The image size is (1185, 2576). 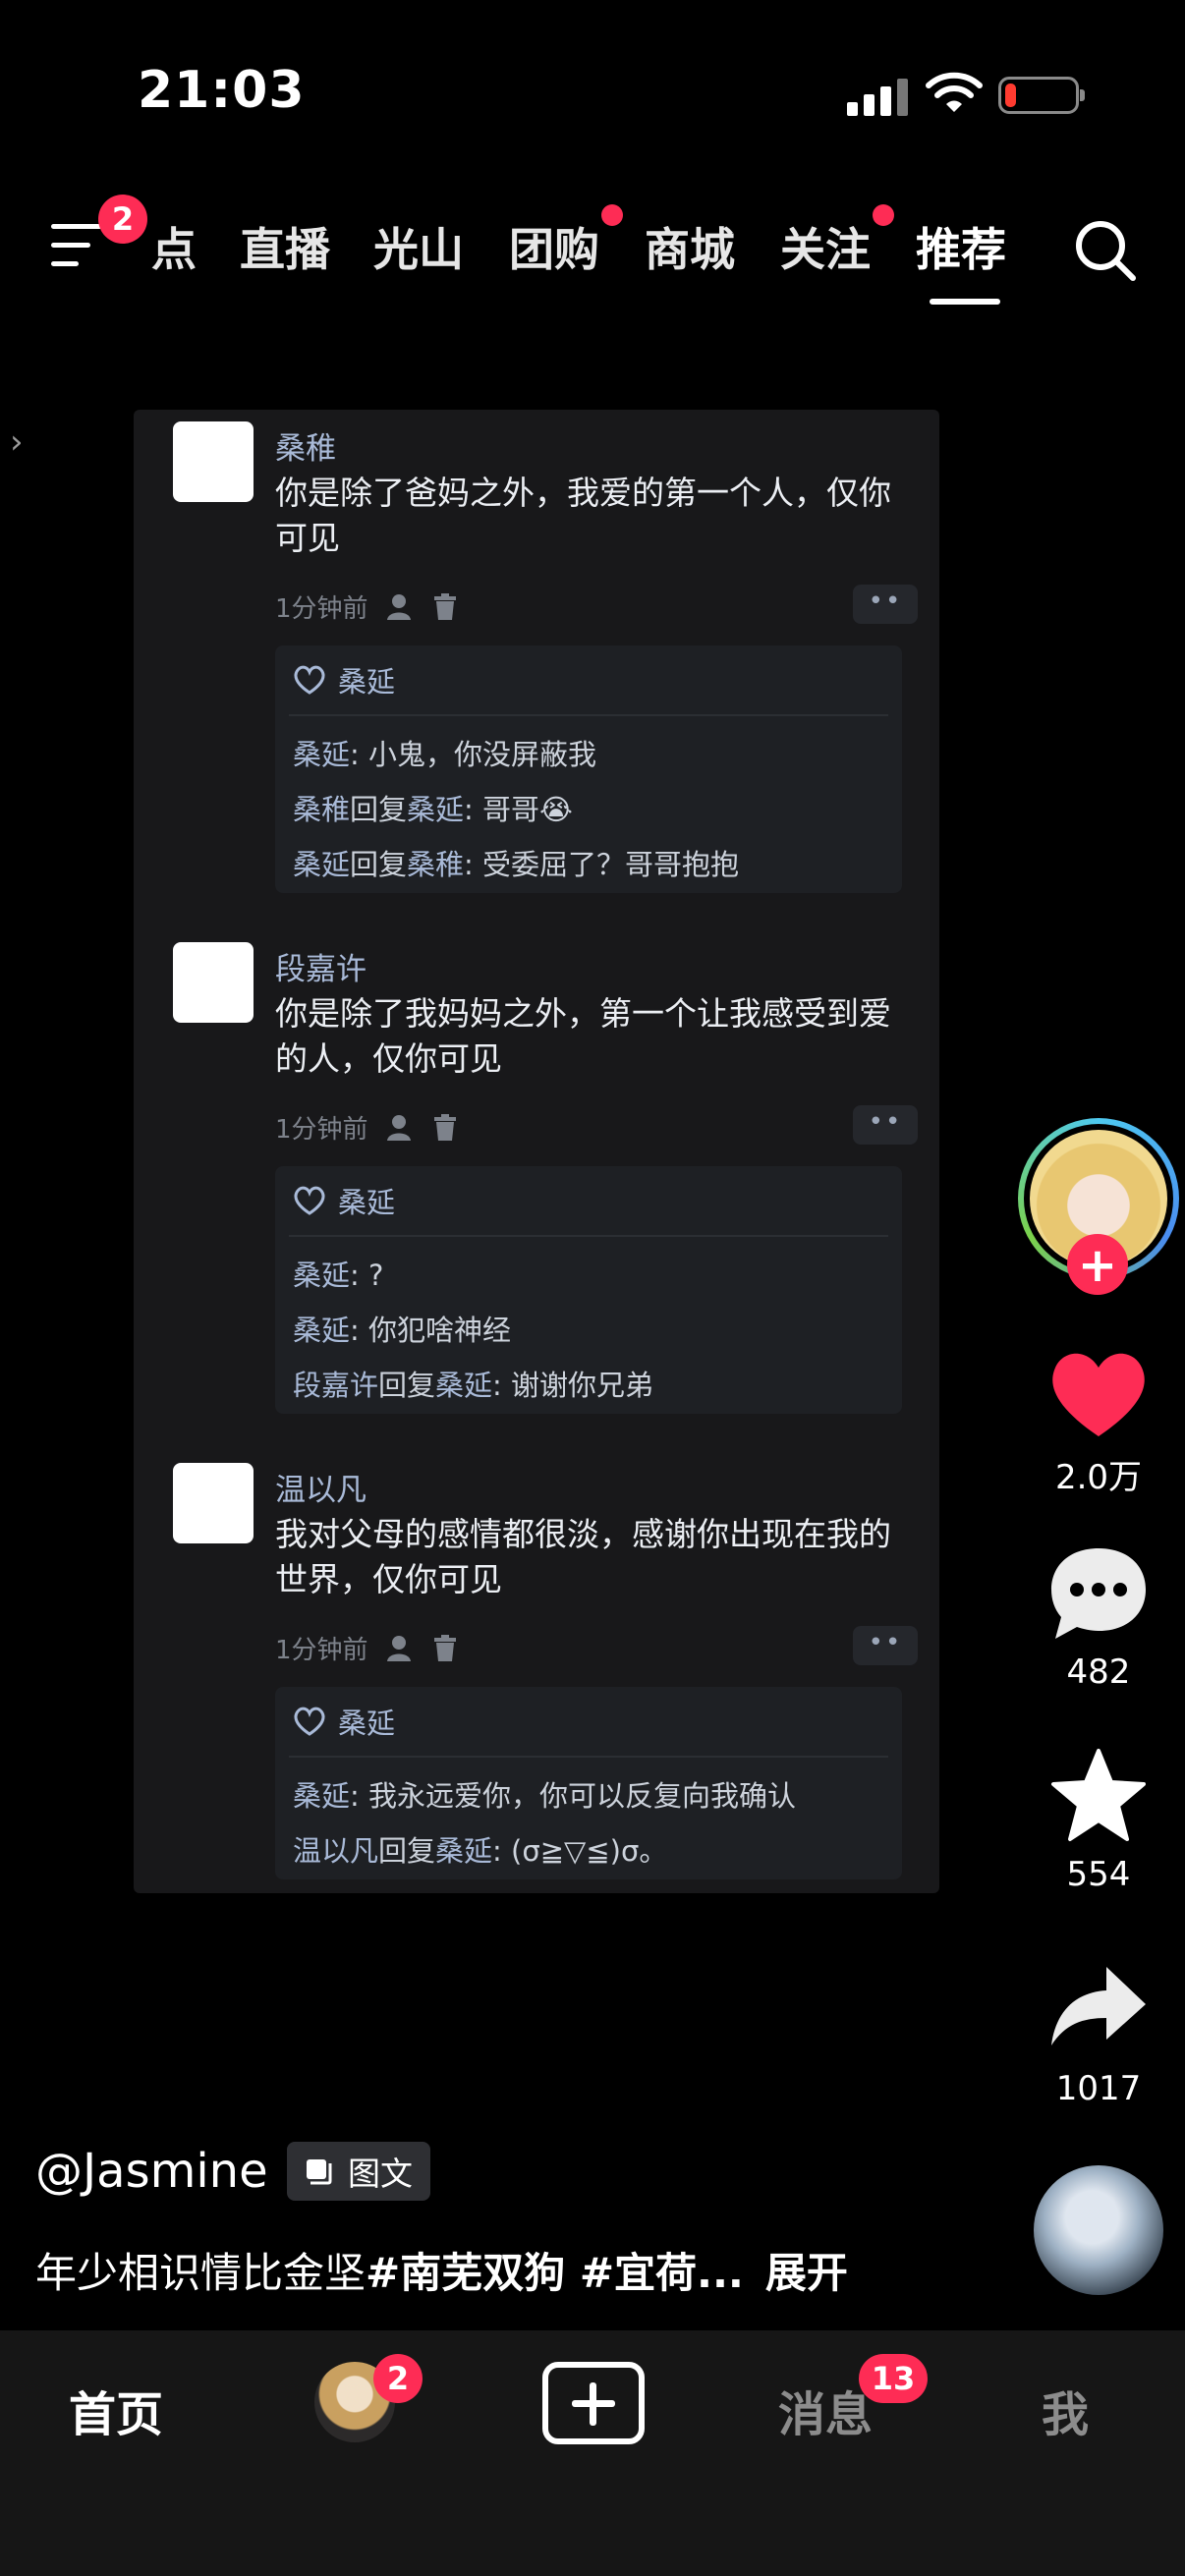 What do you see at coordinates (174, 246) in the screenshot?
I see `tab-dian: 点` at bounding box center [174, 246].